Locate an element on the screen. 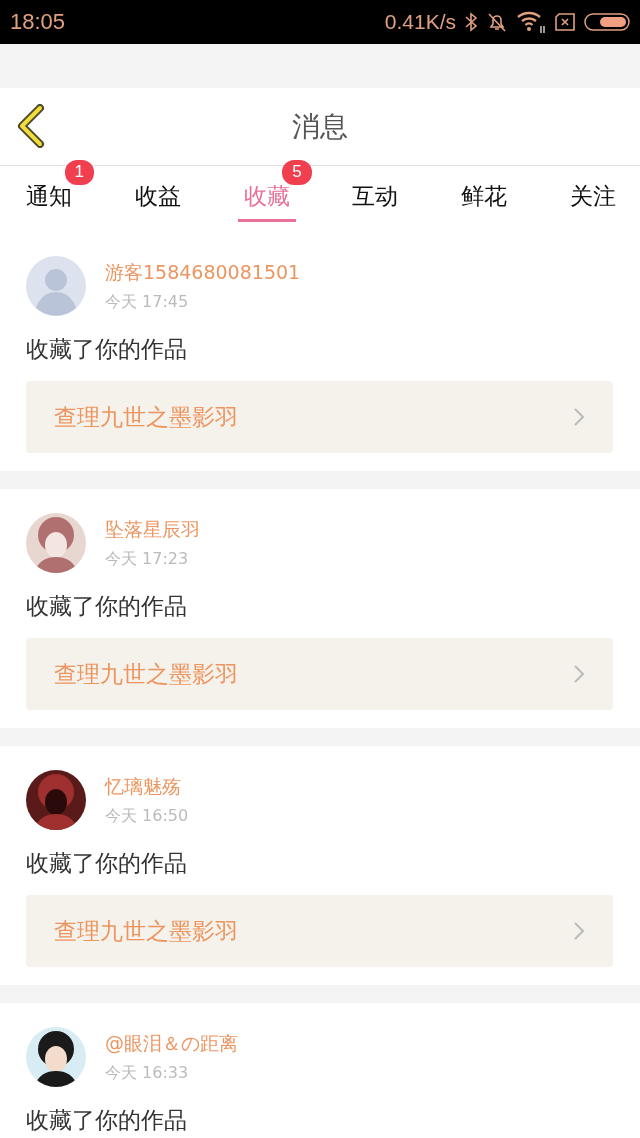  count-badge: 5 is located at coordinates (297, 172).